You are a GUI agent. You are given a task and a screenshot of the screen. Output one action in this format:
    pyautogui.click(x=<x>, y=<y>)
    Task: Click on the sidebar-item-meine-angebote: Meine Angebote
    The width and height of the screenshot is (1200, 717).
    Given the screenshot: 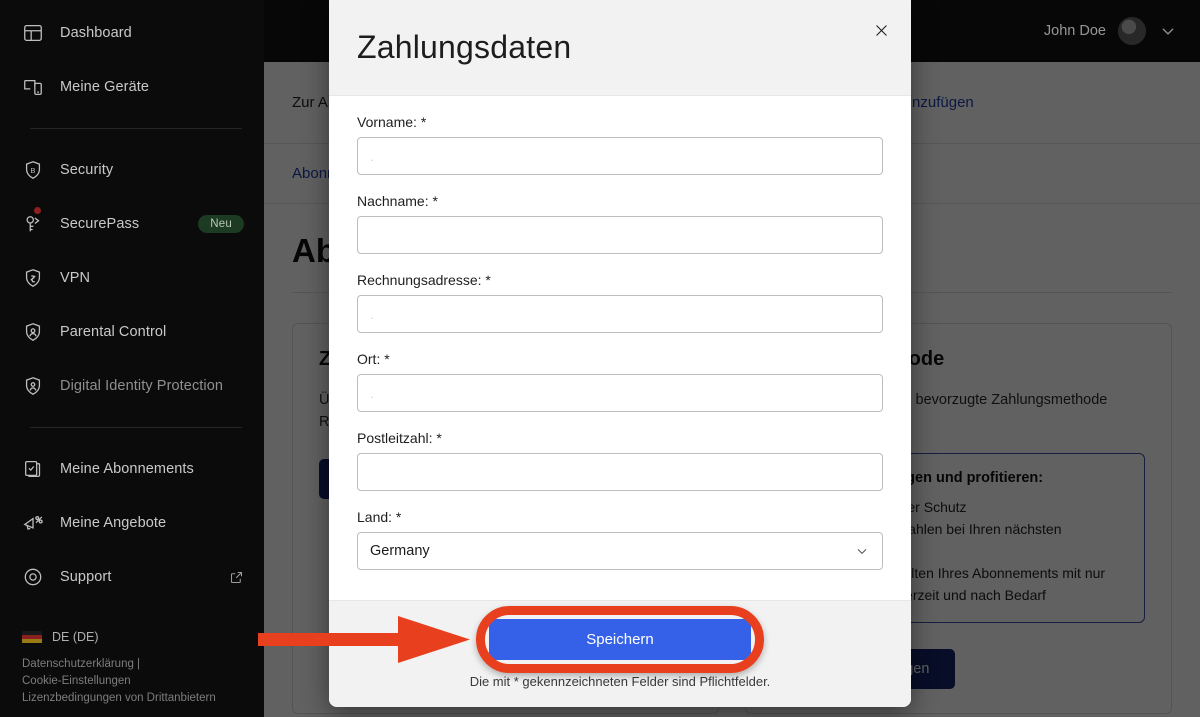 What is the action you would take?
    pyautogui.click(x=132, y=523)
    